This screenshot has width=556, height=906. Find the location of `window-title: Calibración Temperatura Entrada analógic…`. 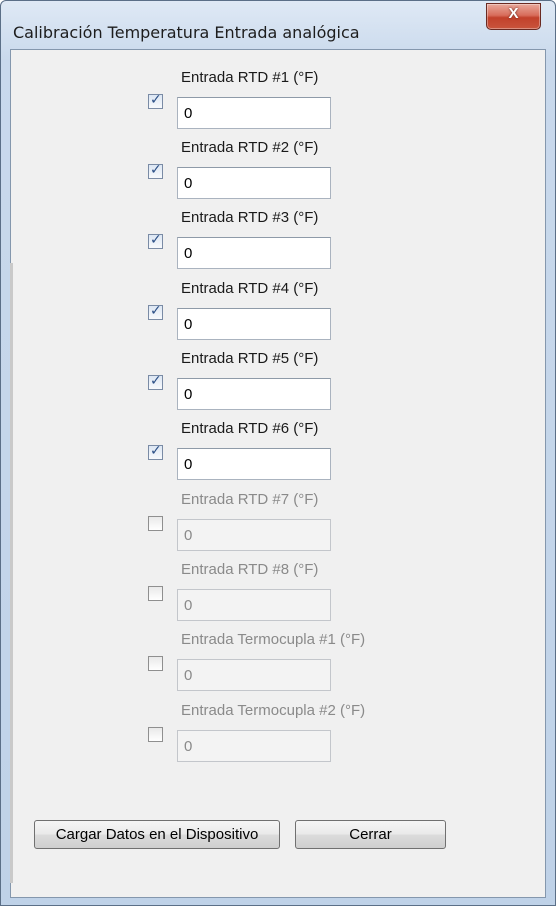

window-title: Calibración Temperatura Entrada analógic… is located at coordinates (186, 32).